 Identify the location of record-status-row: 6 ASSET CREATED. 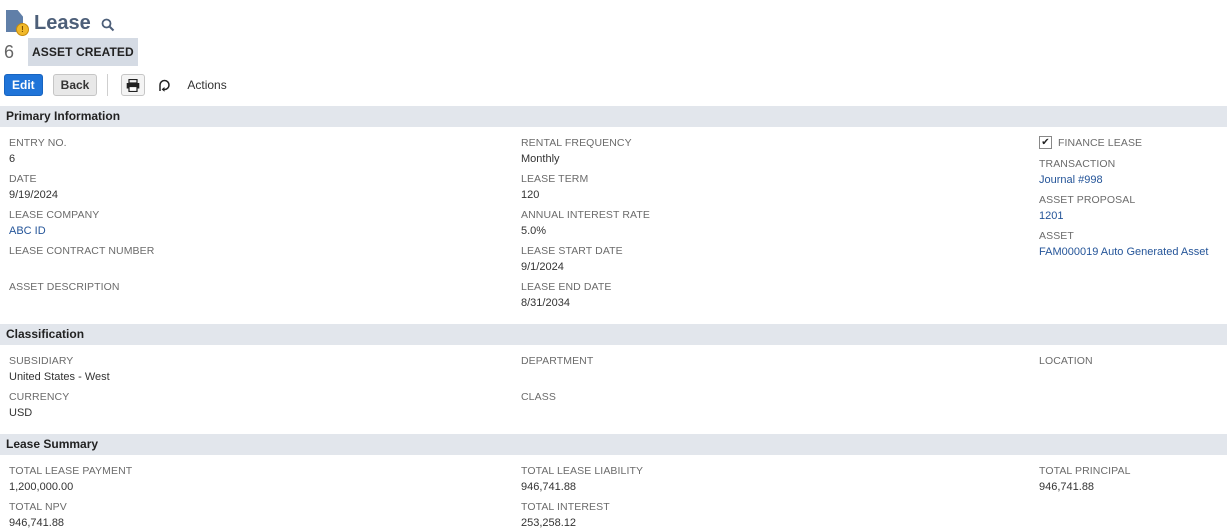
(71, 52).